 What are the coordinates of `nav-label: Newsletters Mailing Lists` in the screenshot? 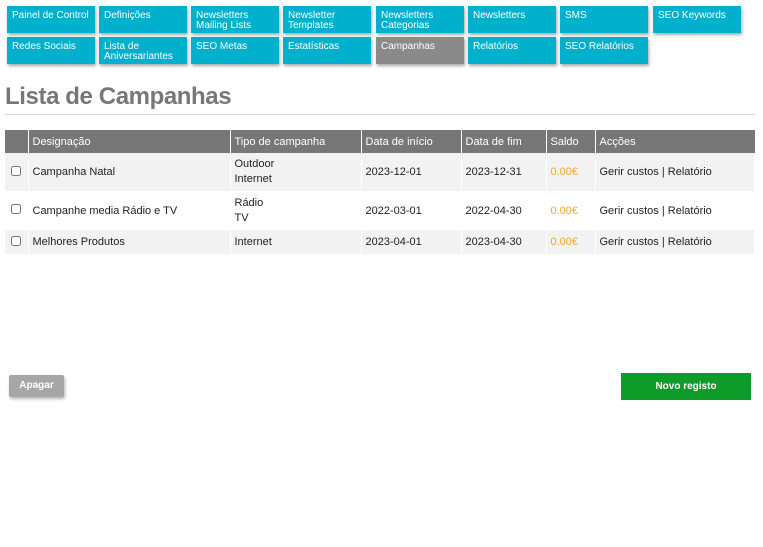 It's located at (224, 20).